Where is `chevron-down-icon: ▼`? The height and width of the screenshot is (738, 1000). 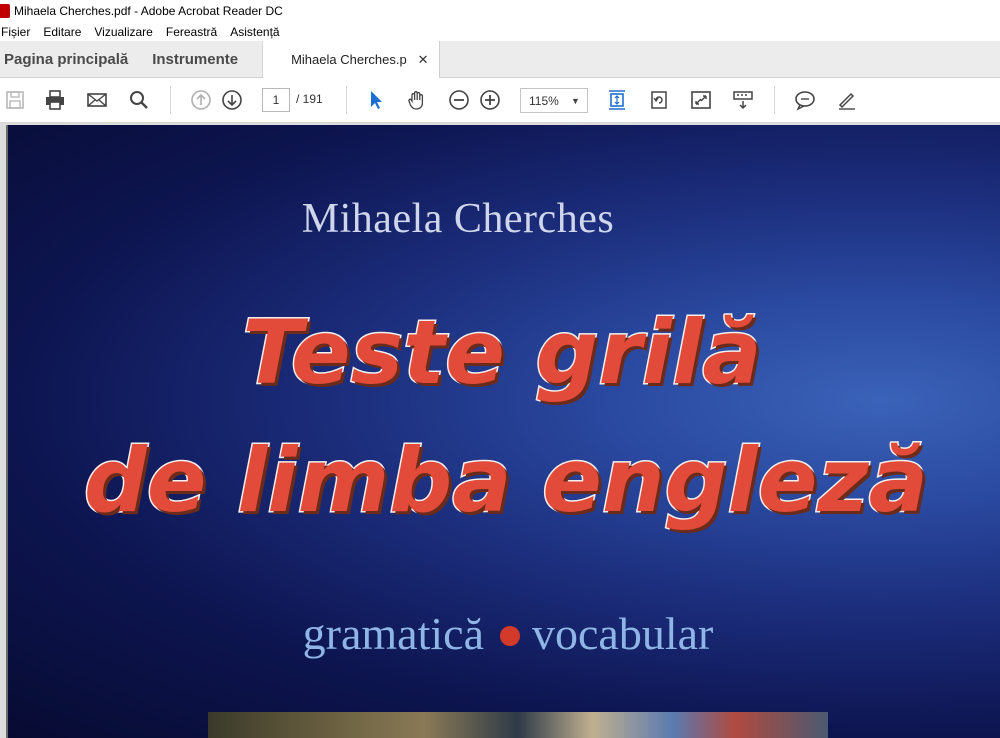 chevron-down-icon: ▼ is located at coordinates (575, 100).